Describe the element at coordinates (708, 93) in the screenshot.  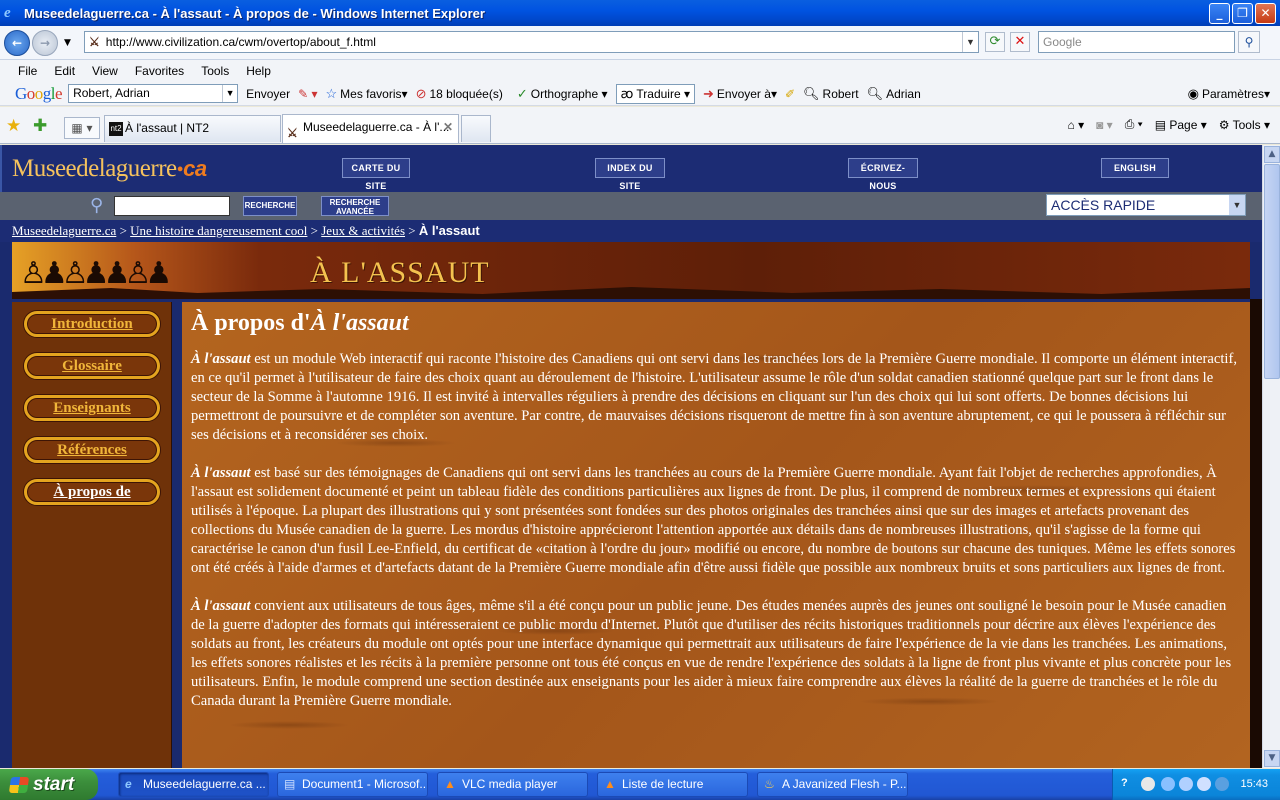
I see `send-icon: ➜` at that location.